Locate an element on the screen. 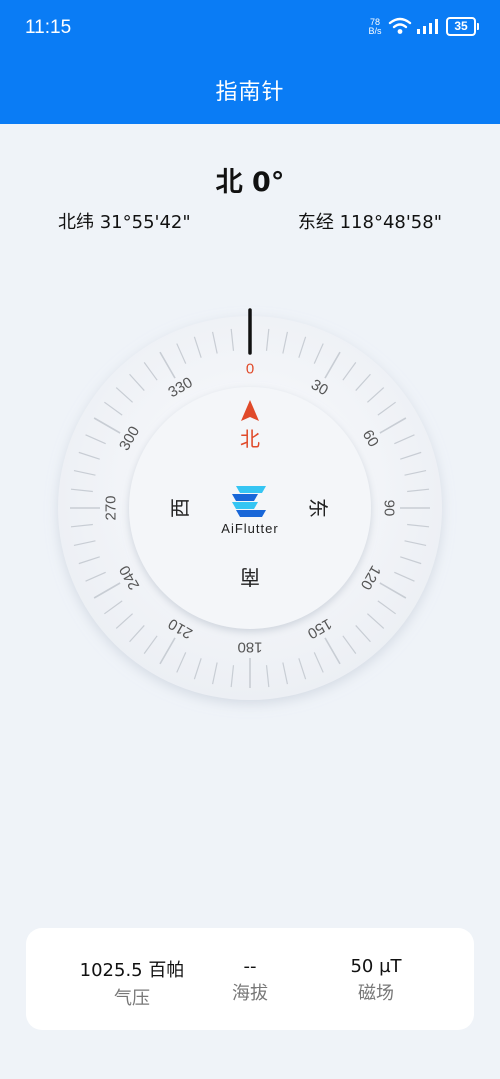  page-title: 指南针 is located at coordinates (250, 92).